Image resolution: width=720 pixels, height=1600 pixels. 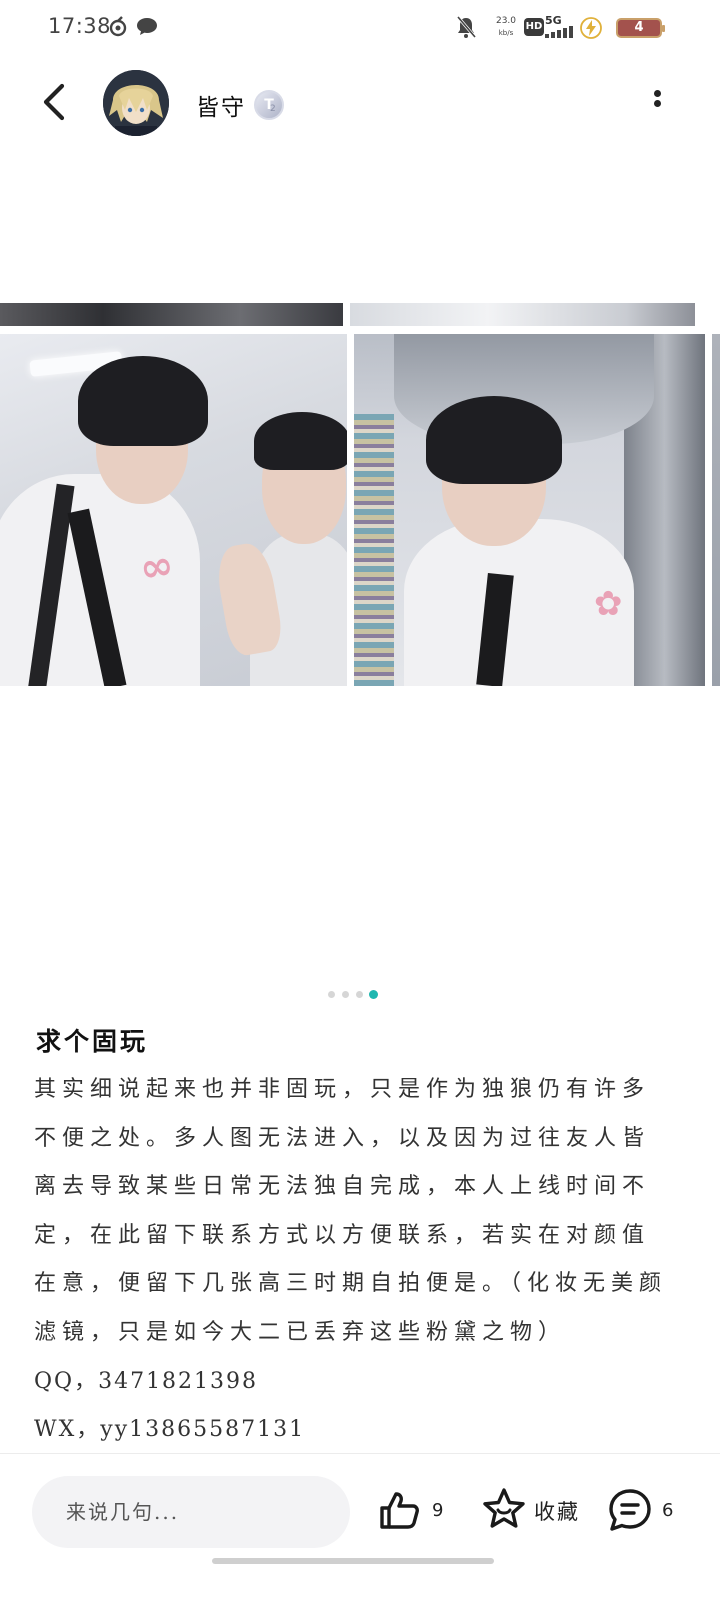 I want to click on signal-bars-icon, so click(x=559, y=32).